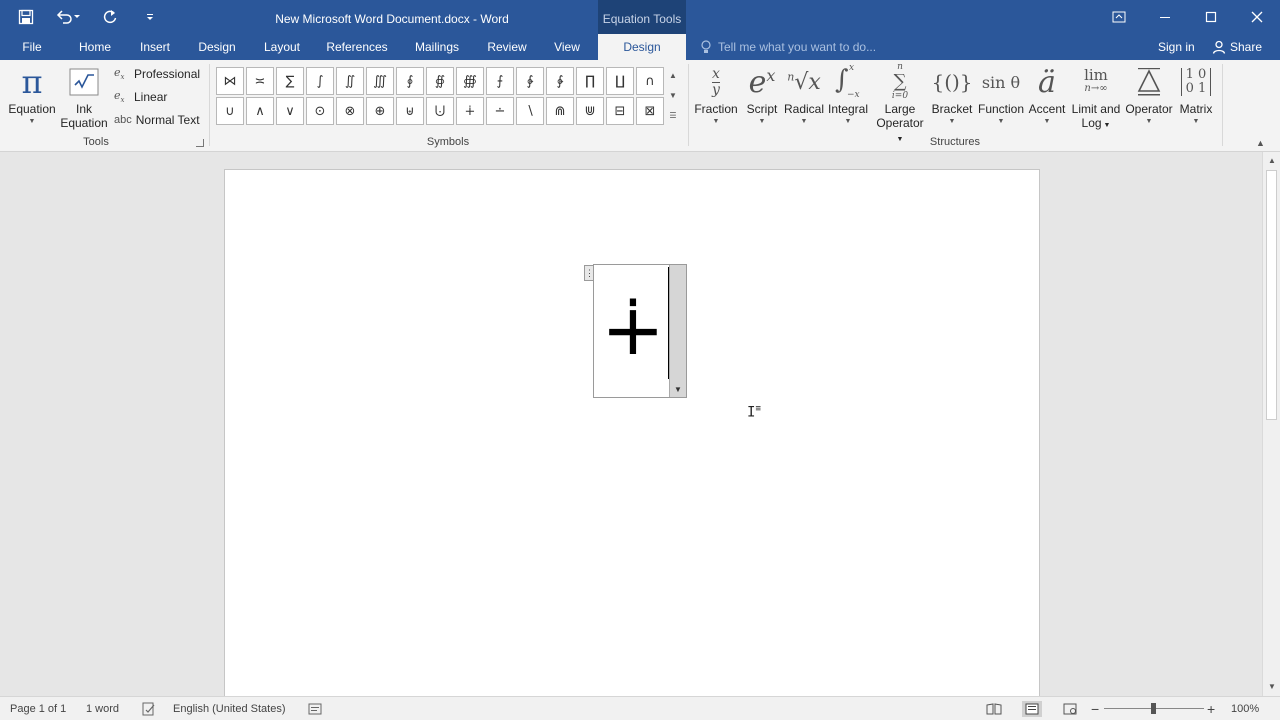  Describe the element at coordinates (32, 47) in the screenshot. I see `tab-file: File` at that location.